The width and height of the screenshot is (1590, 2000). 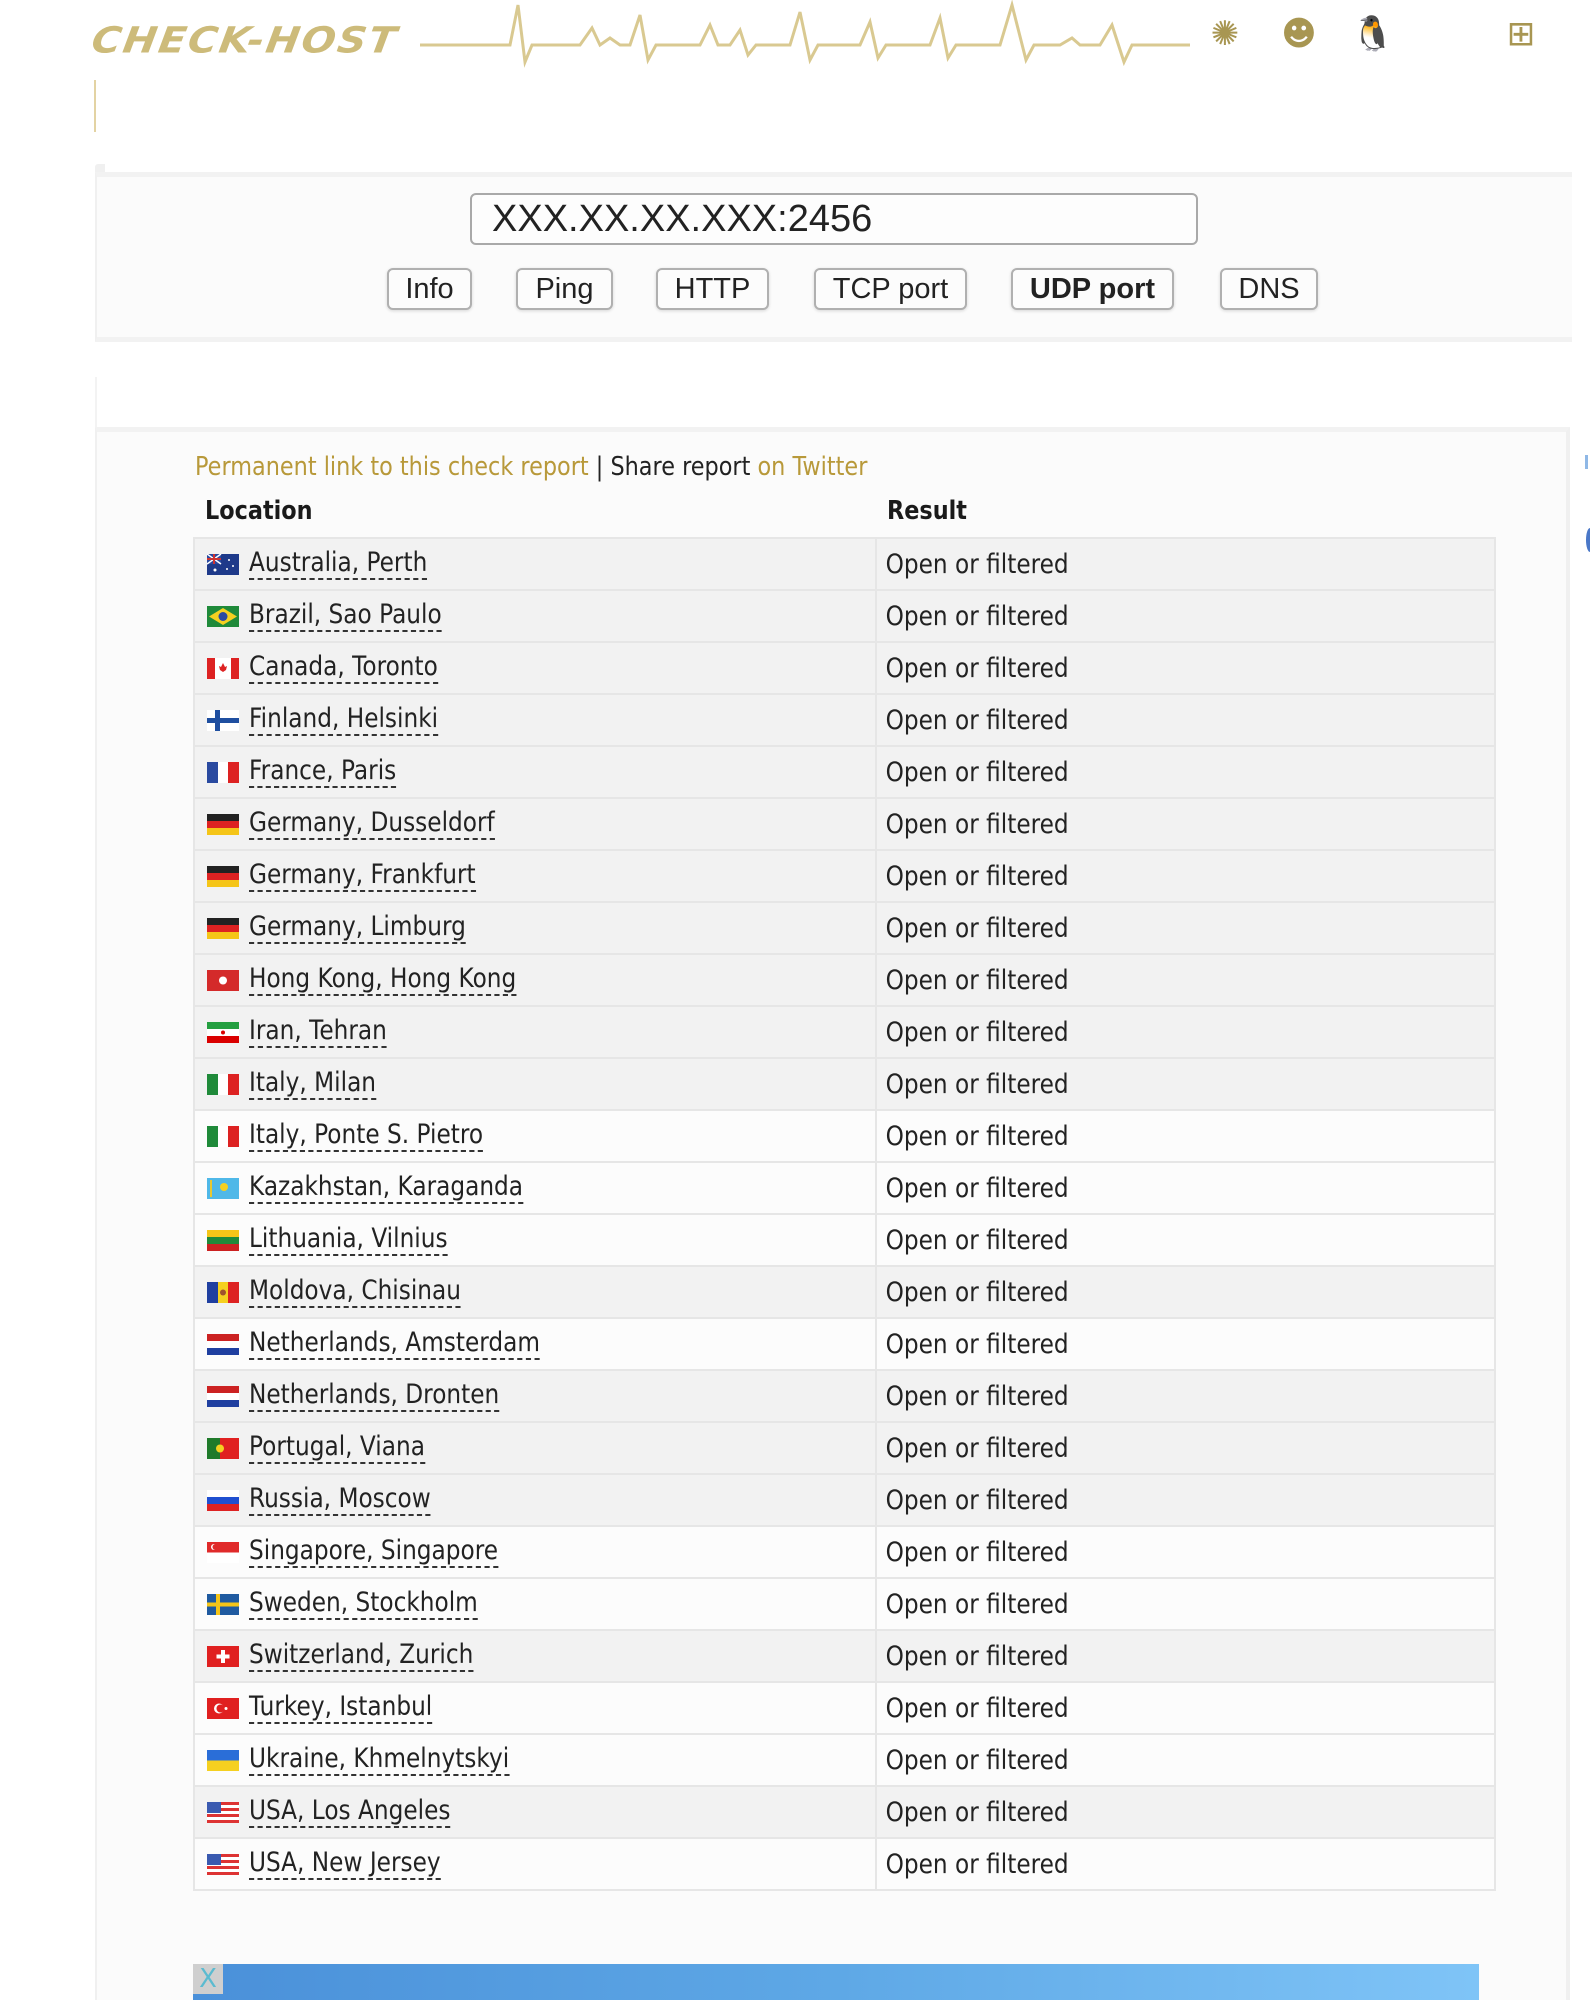 I want to click on table-row: Italy, Ponte S. Pietro Open or filtered, so click(x=844, y=1136).